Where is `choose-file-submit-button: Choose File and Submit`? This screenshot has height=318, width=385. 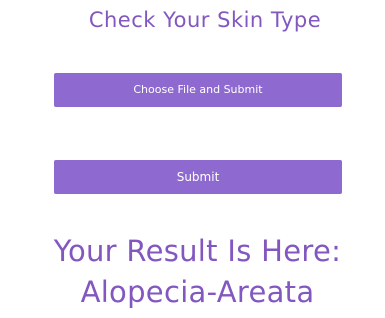 choose-file-submit-button: Choose File and Submit is located at coordinates (198, 90).